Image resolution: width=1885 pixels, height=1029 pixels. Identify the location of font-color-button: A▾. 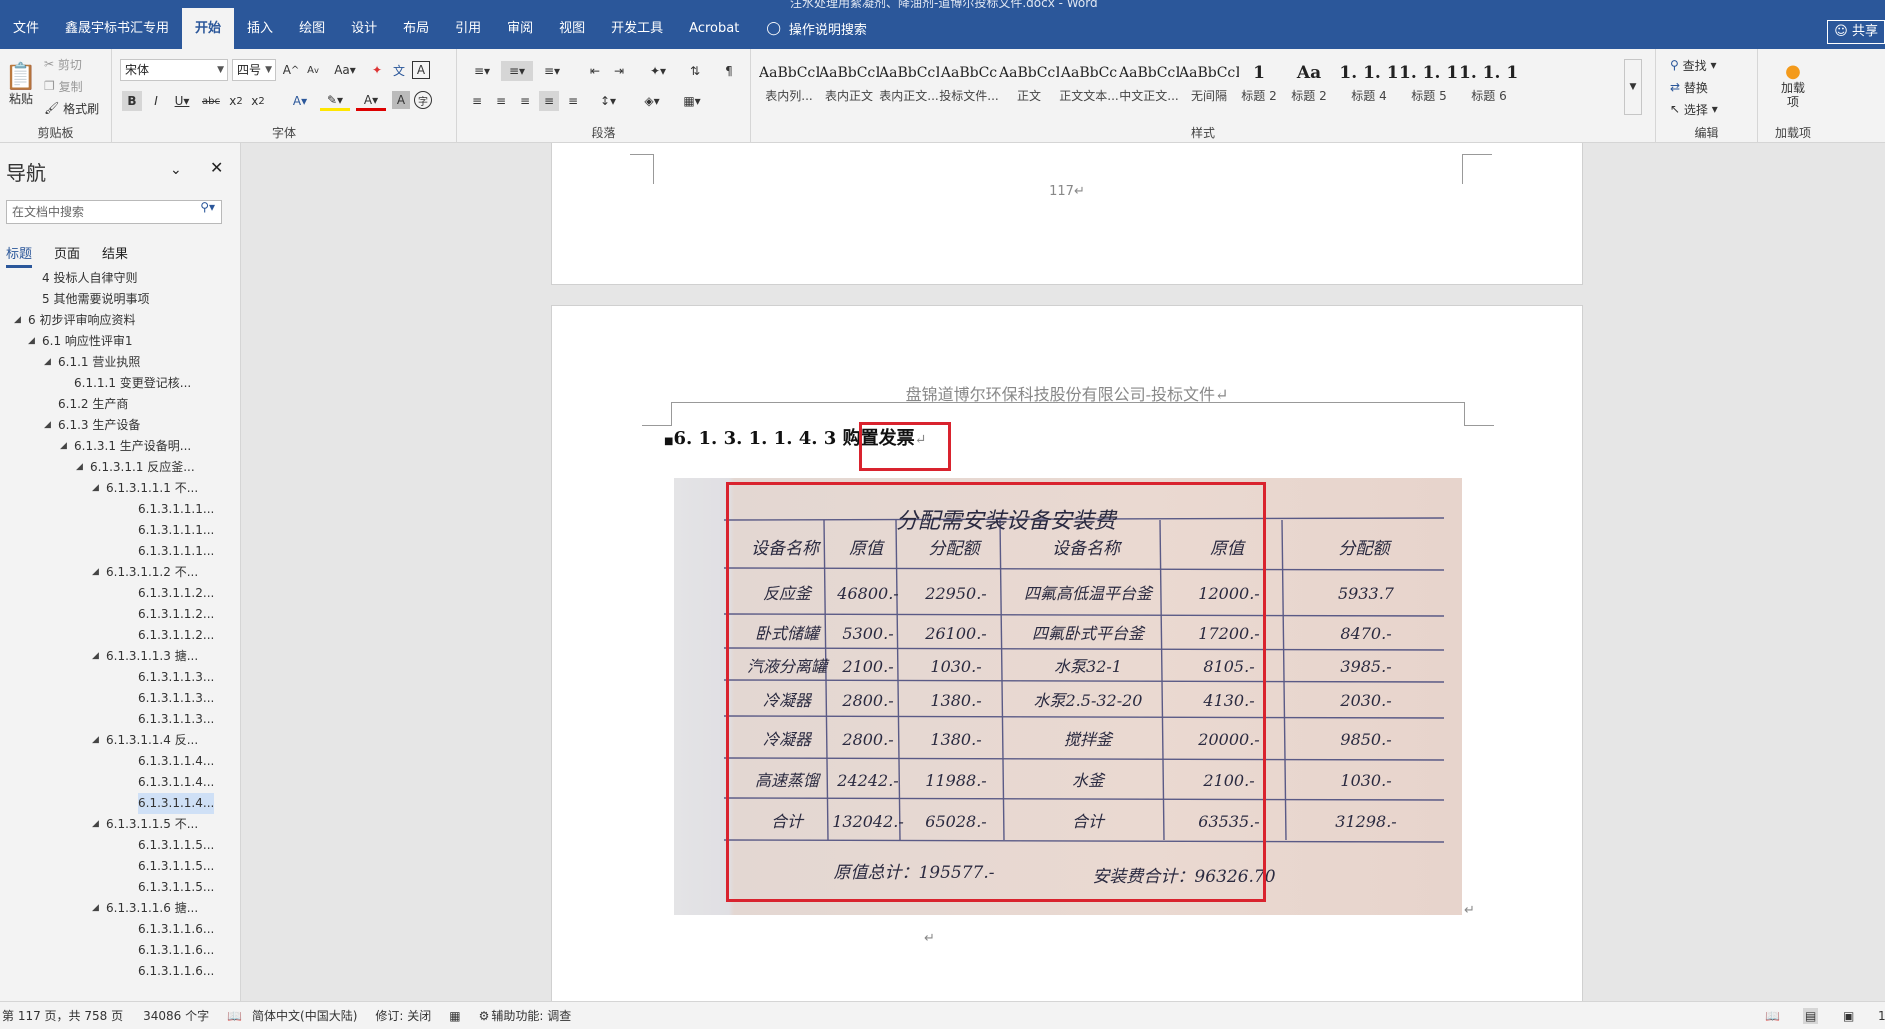
(371, 101).